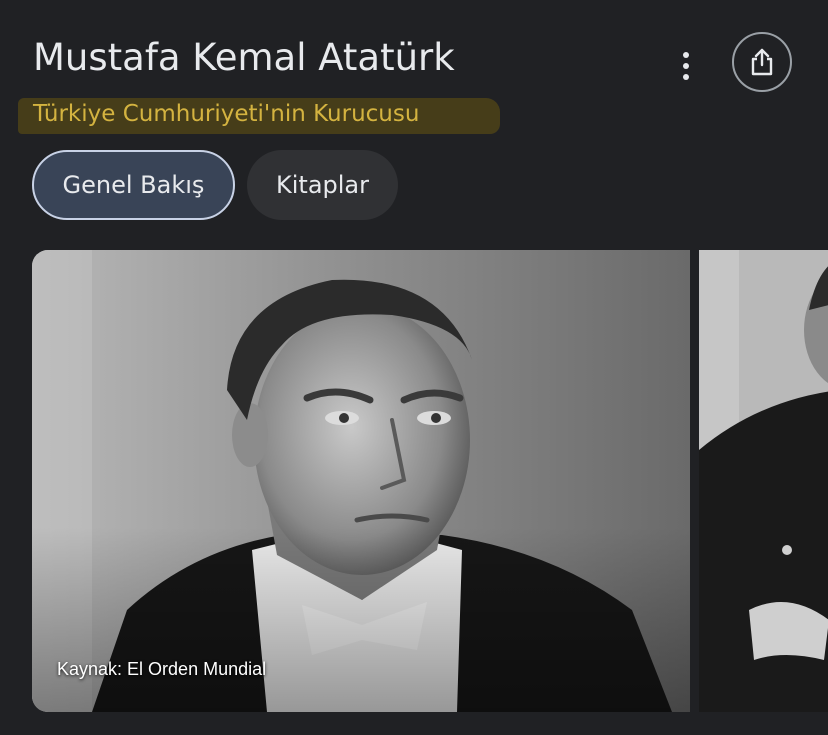 This screenshot has width=828, height=735. I want to click on page-title: Mustafa Kemal Atatürk, so click(244, 57).